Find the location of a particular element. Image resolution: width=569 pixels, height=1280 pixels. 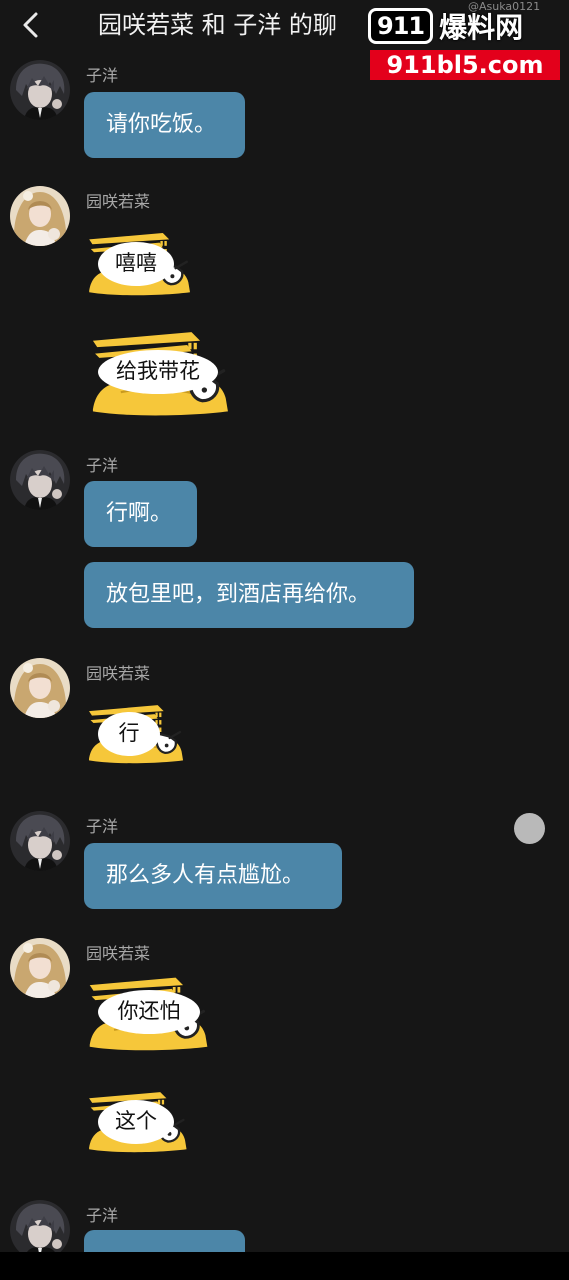

watermark: 911 爆料网 911bl5.com is located at coordinates (466, 43).